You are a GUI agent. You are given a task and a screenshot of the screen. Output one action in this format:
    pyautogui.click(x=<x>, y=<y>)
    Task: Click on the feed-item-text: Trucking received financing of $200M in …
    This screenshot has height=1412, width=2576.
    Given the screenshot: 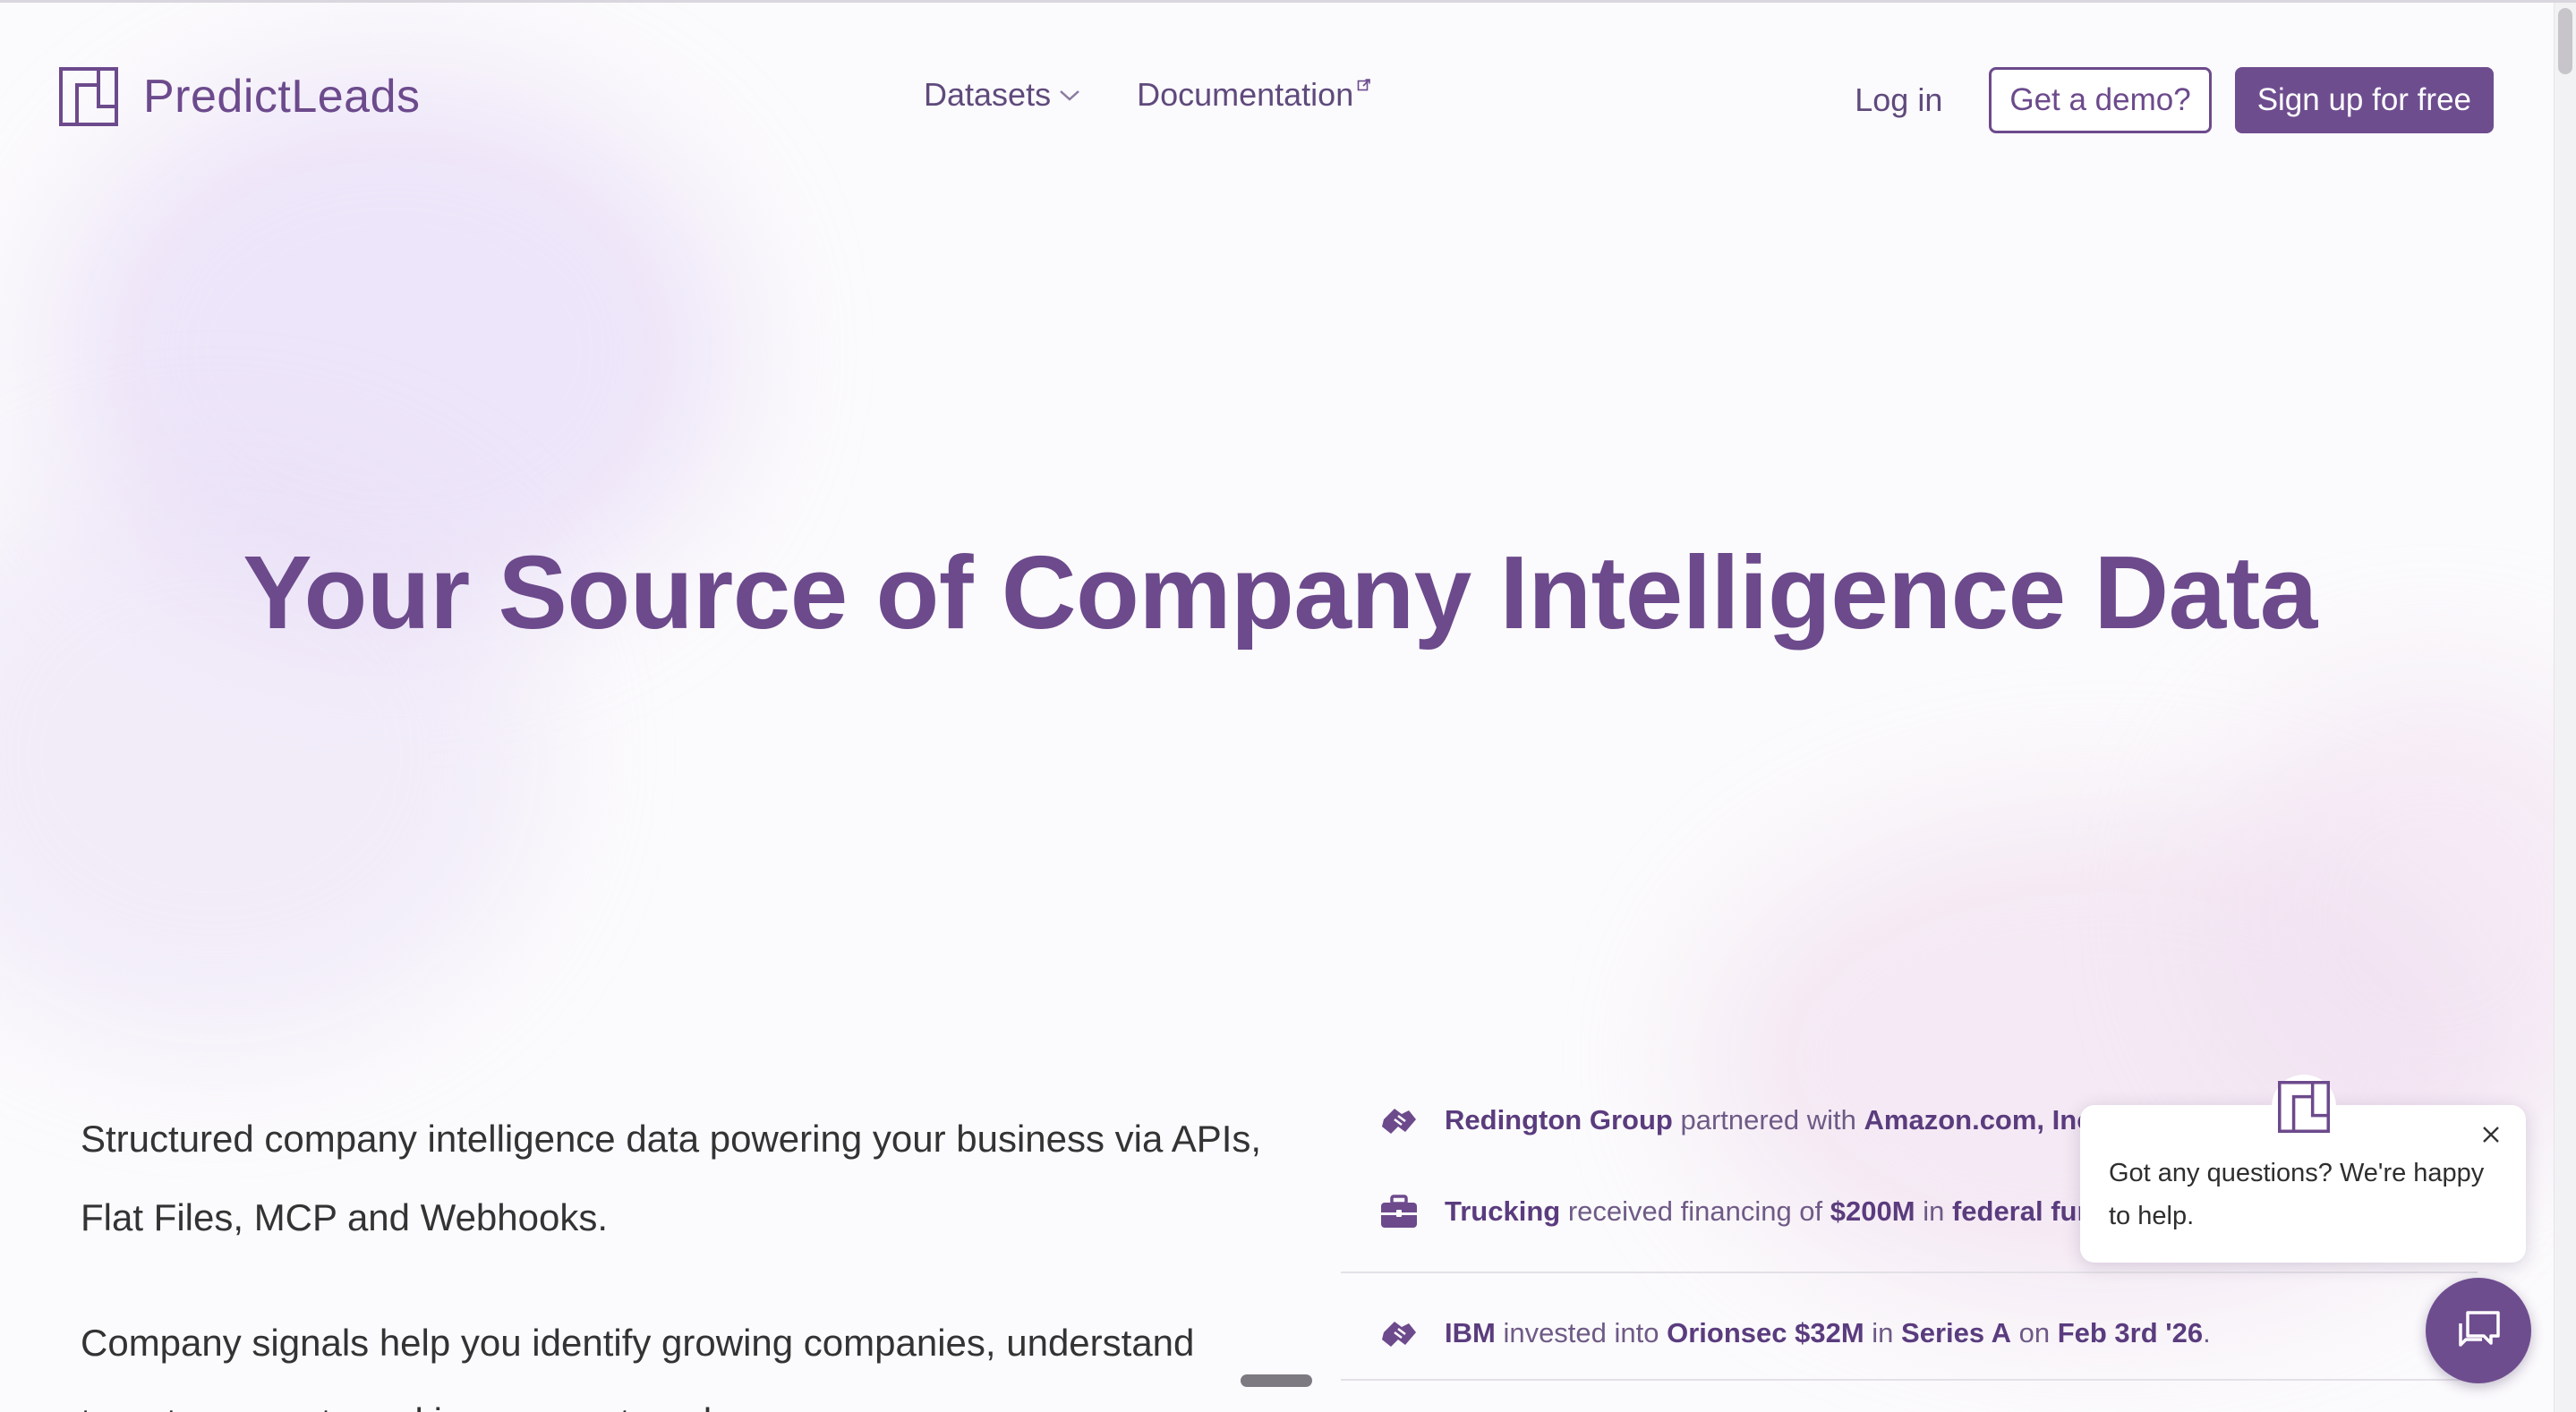 What is the action you would take?
    pyautogui.click(x=1778, y=1211)
    